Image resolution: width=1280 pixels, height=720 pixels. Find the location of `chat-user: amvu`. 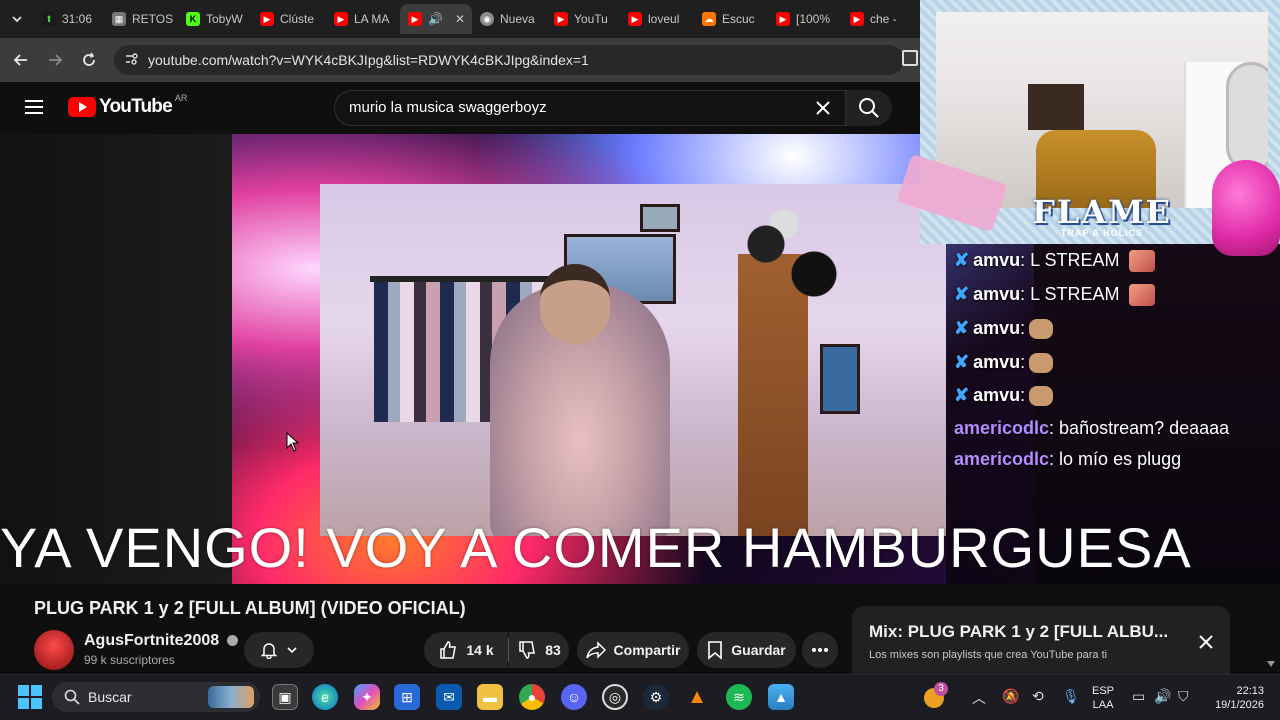

chat-user: amvu is located at coordinates (997, 362).